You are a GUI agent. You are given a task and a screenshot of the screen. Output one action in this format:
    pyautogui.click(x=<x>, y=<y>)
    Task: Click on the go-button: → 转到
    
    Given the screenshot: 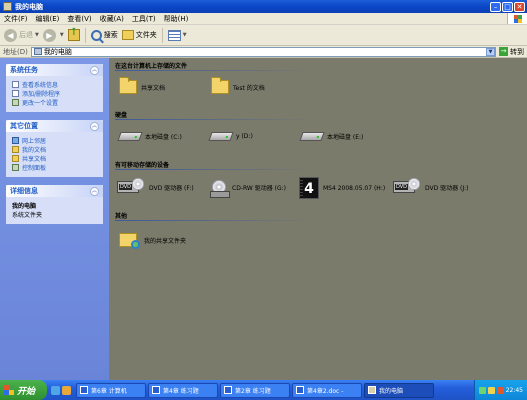 What is the action you would take?
    pyautogui.click(x=511, y=52)
    